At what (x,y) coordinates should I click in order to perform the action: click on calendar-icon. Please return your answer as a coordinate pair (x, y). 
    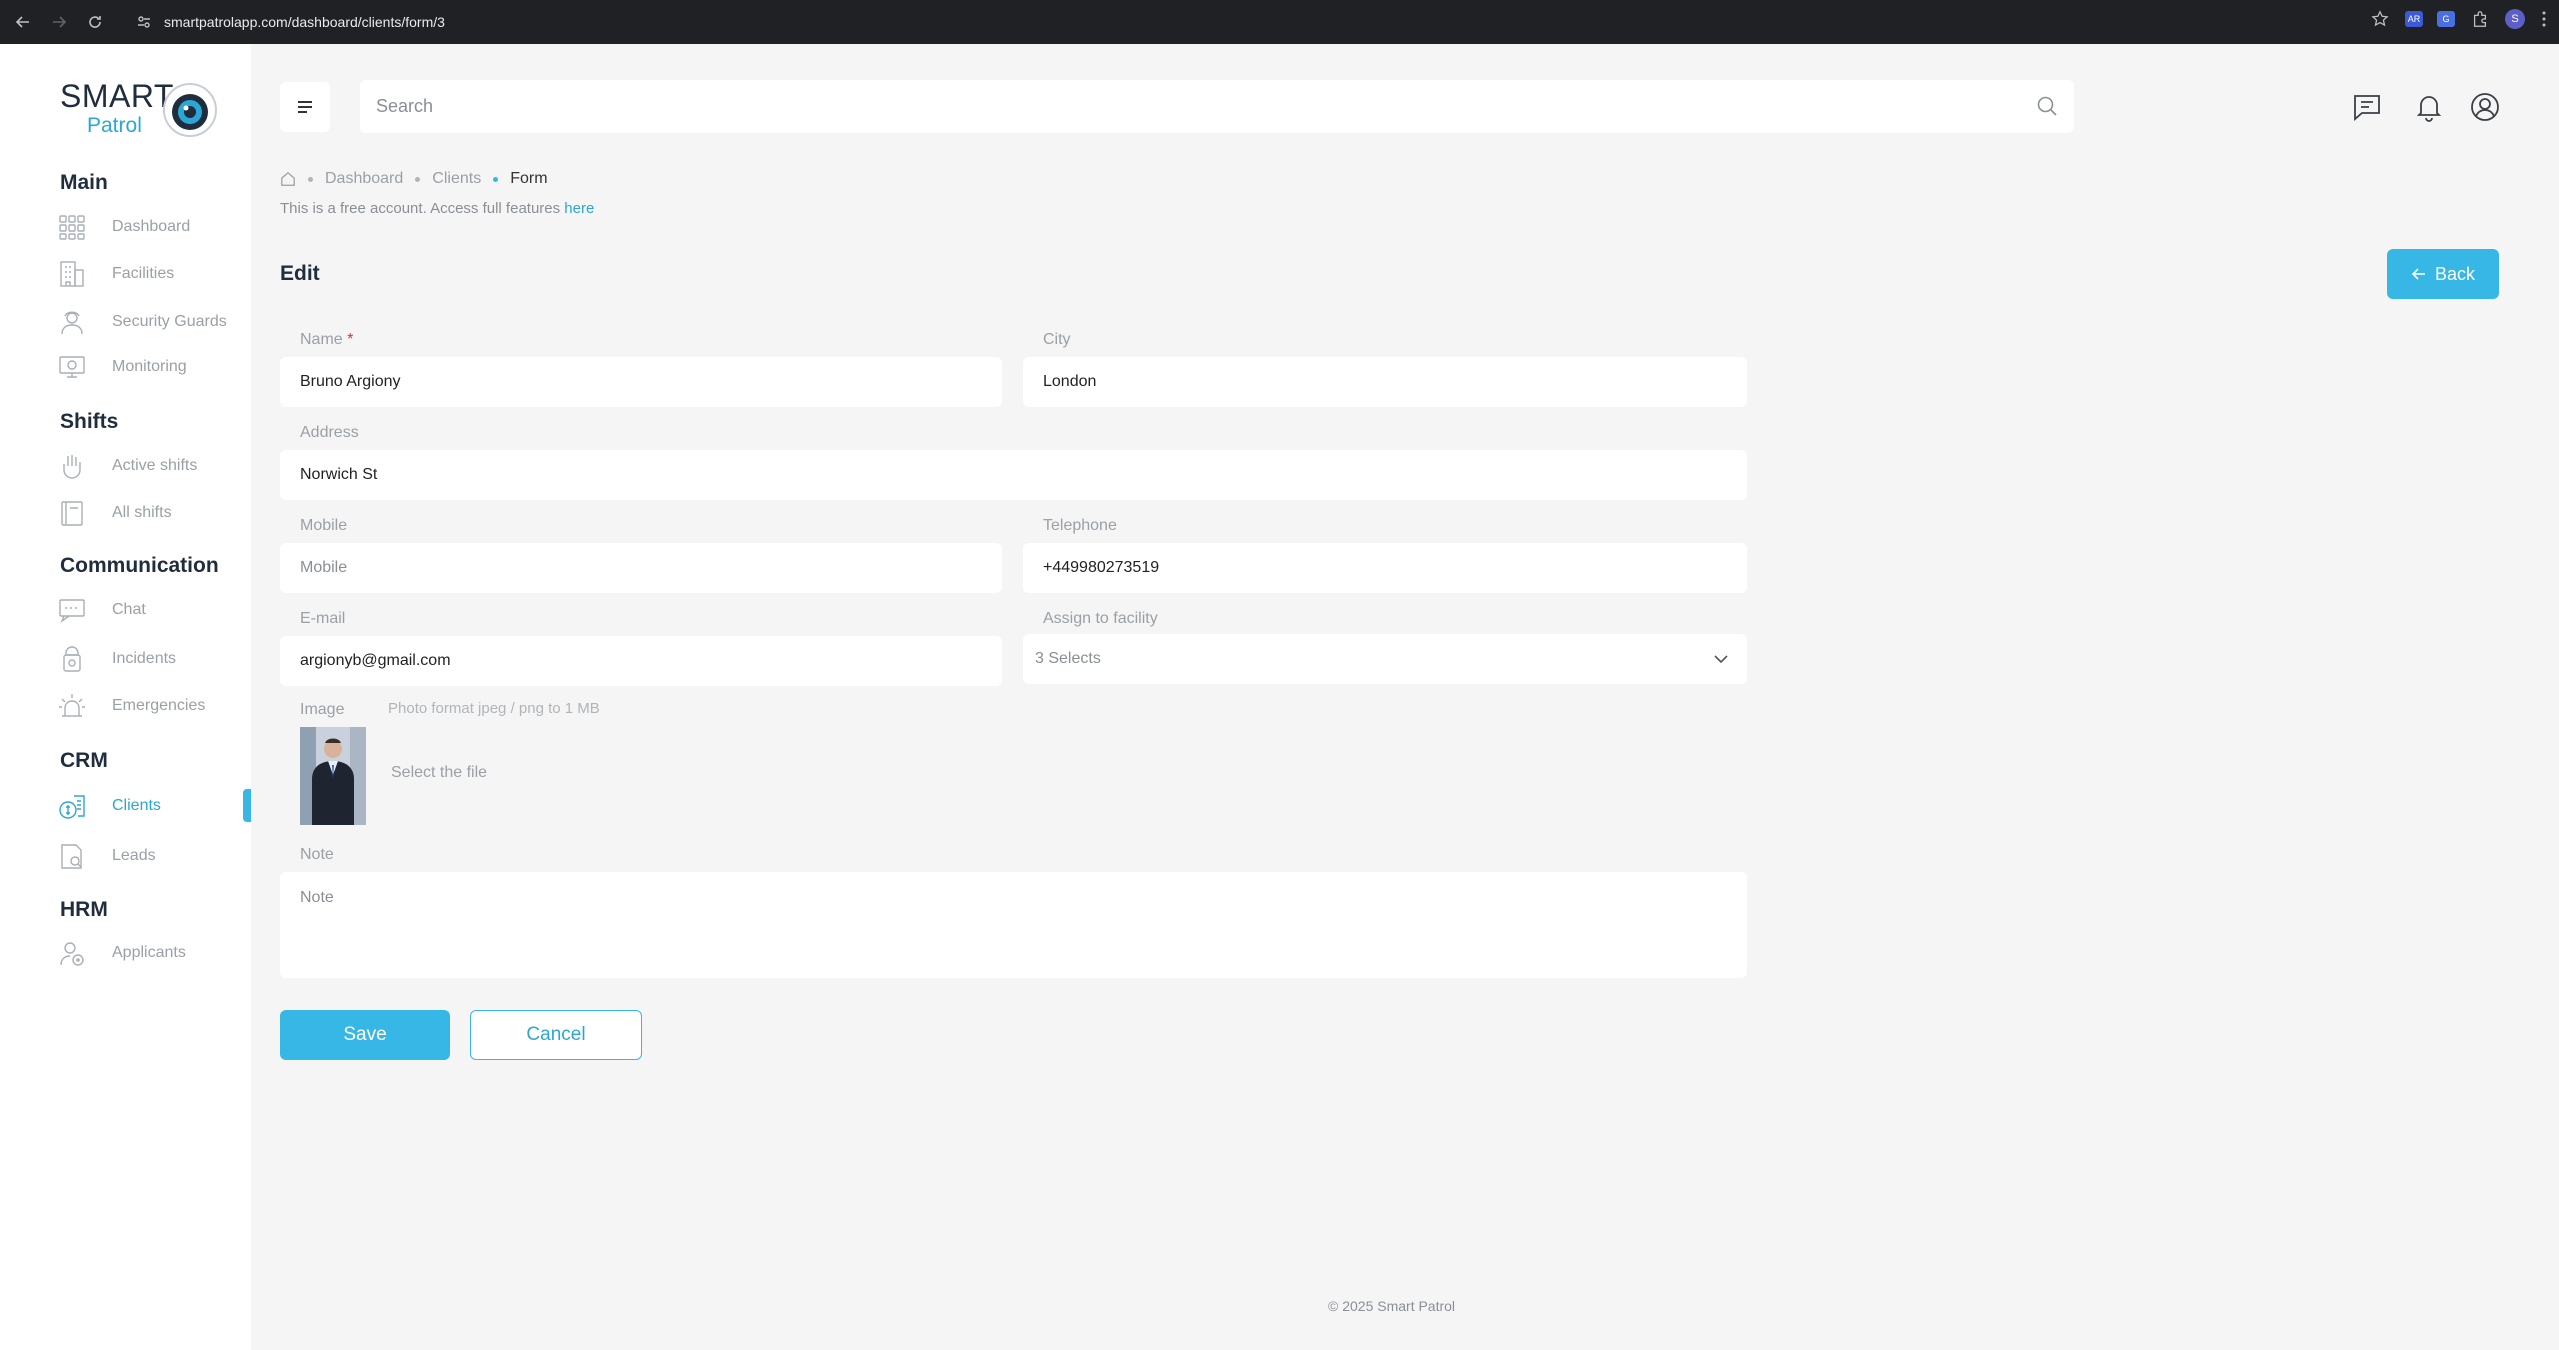
    Looking at the image, I should click on (72, 513).